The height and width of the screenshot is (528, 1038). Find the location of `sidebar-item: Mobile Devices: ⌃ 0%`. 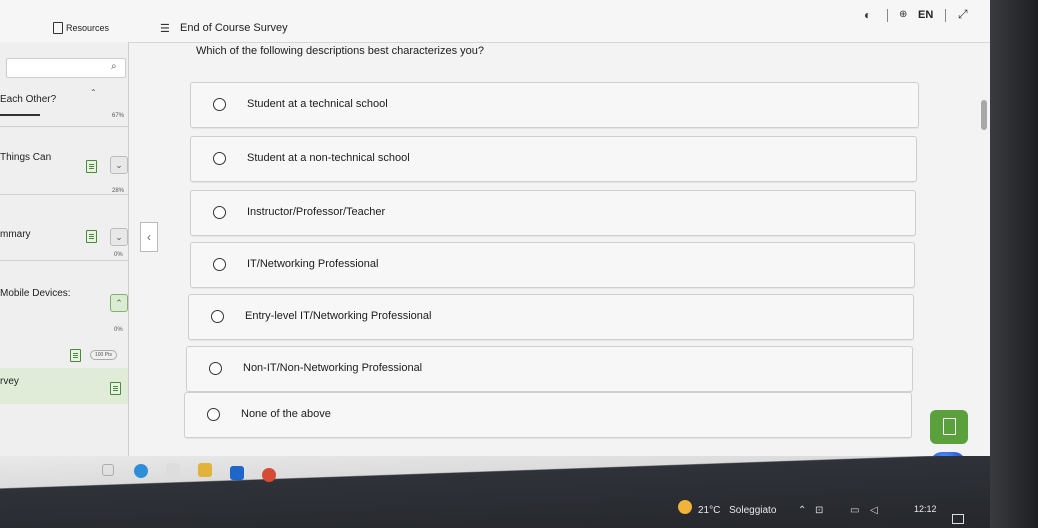

sidebar-item: Mobile Devices: ⌃ 0% is located at coordinates (64, 306).